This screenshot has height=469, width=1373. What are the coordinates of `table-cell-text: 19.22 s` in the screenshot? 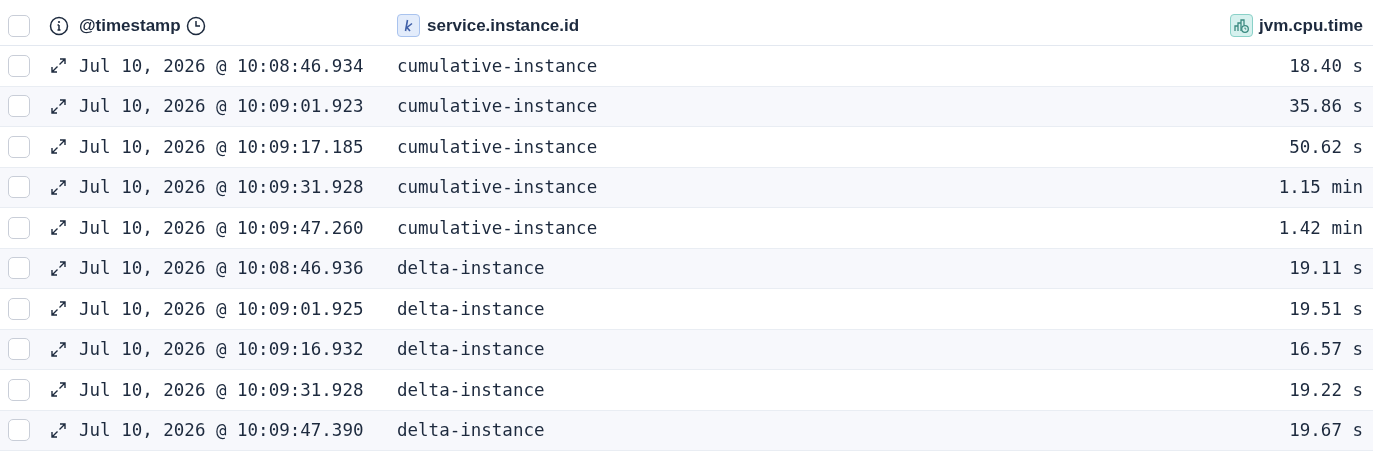 It's located at (1326, 390).